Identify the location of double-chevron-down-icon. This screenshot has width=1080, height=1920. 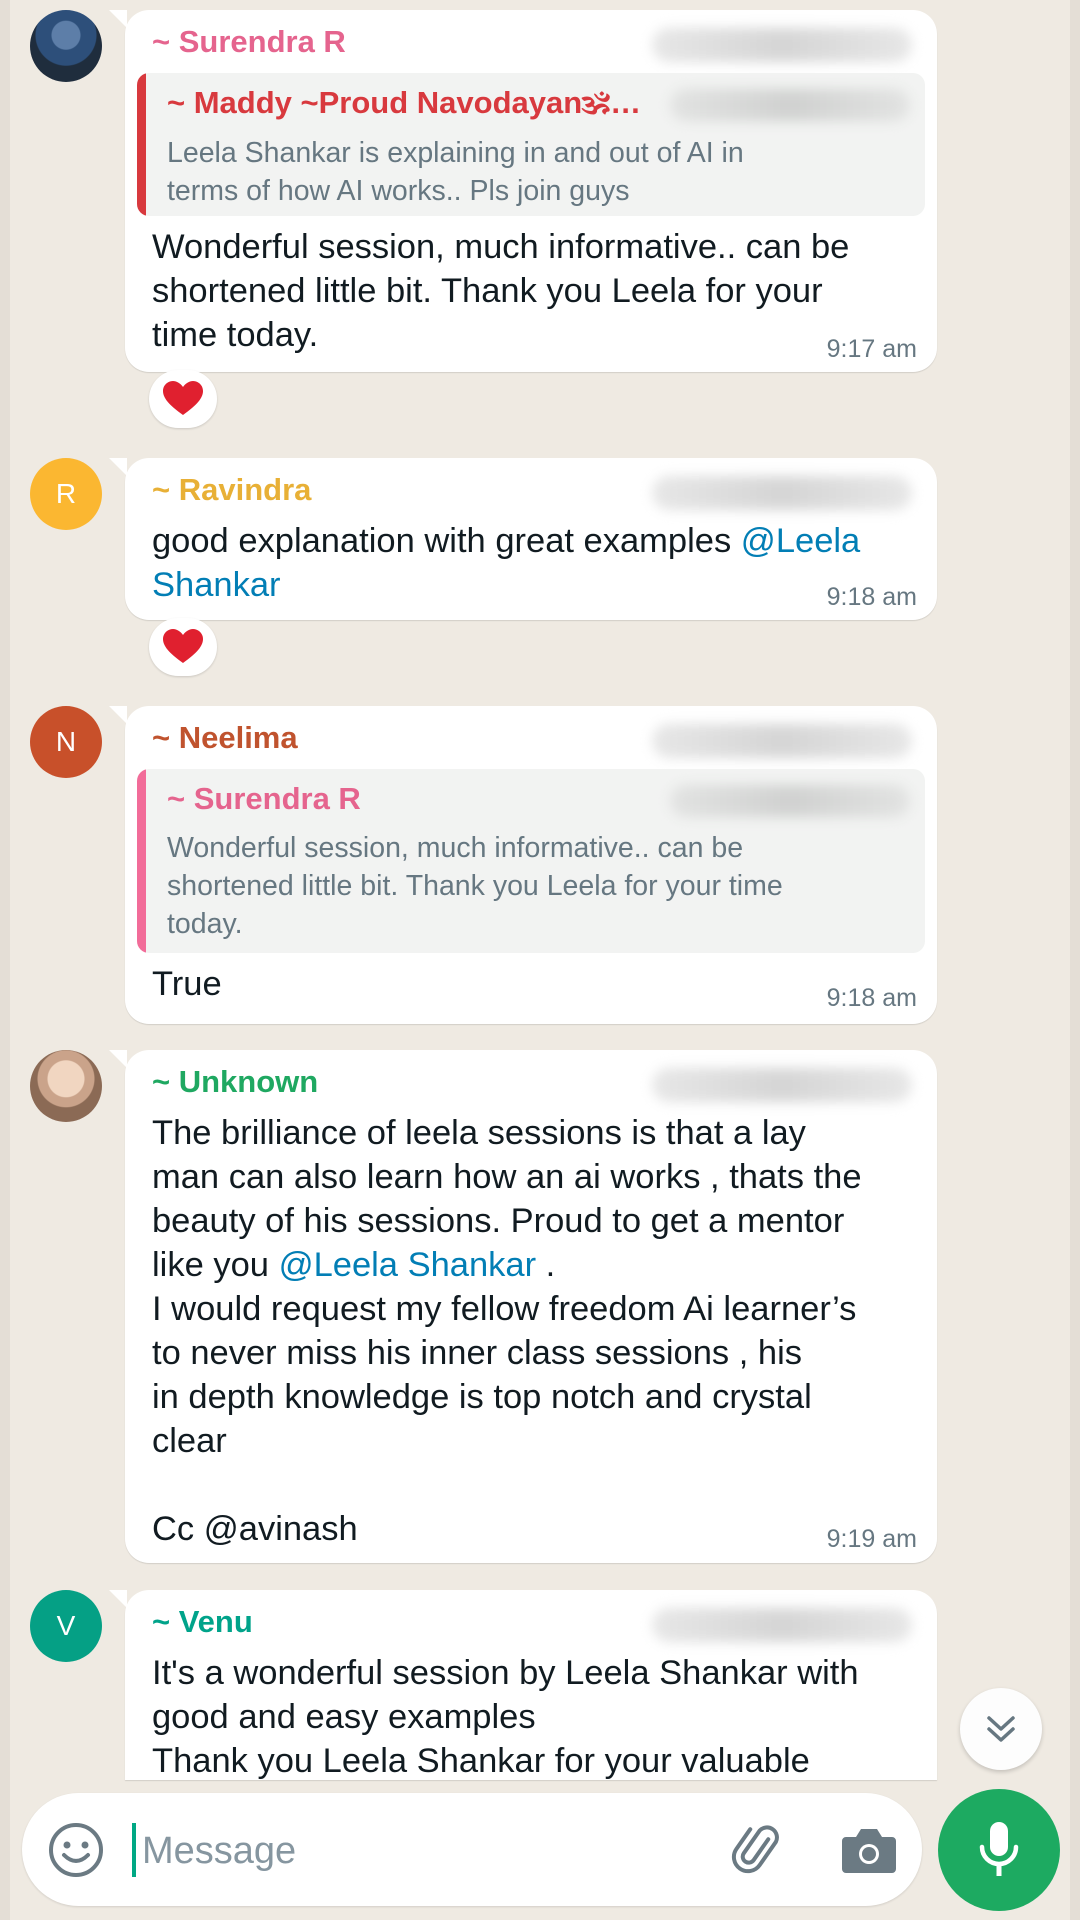
(1001, 1729).